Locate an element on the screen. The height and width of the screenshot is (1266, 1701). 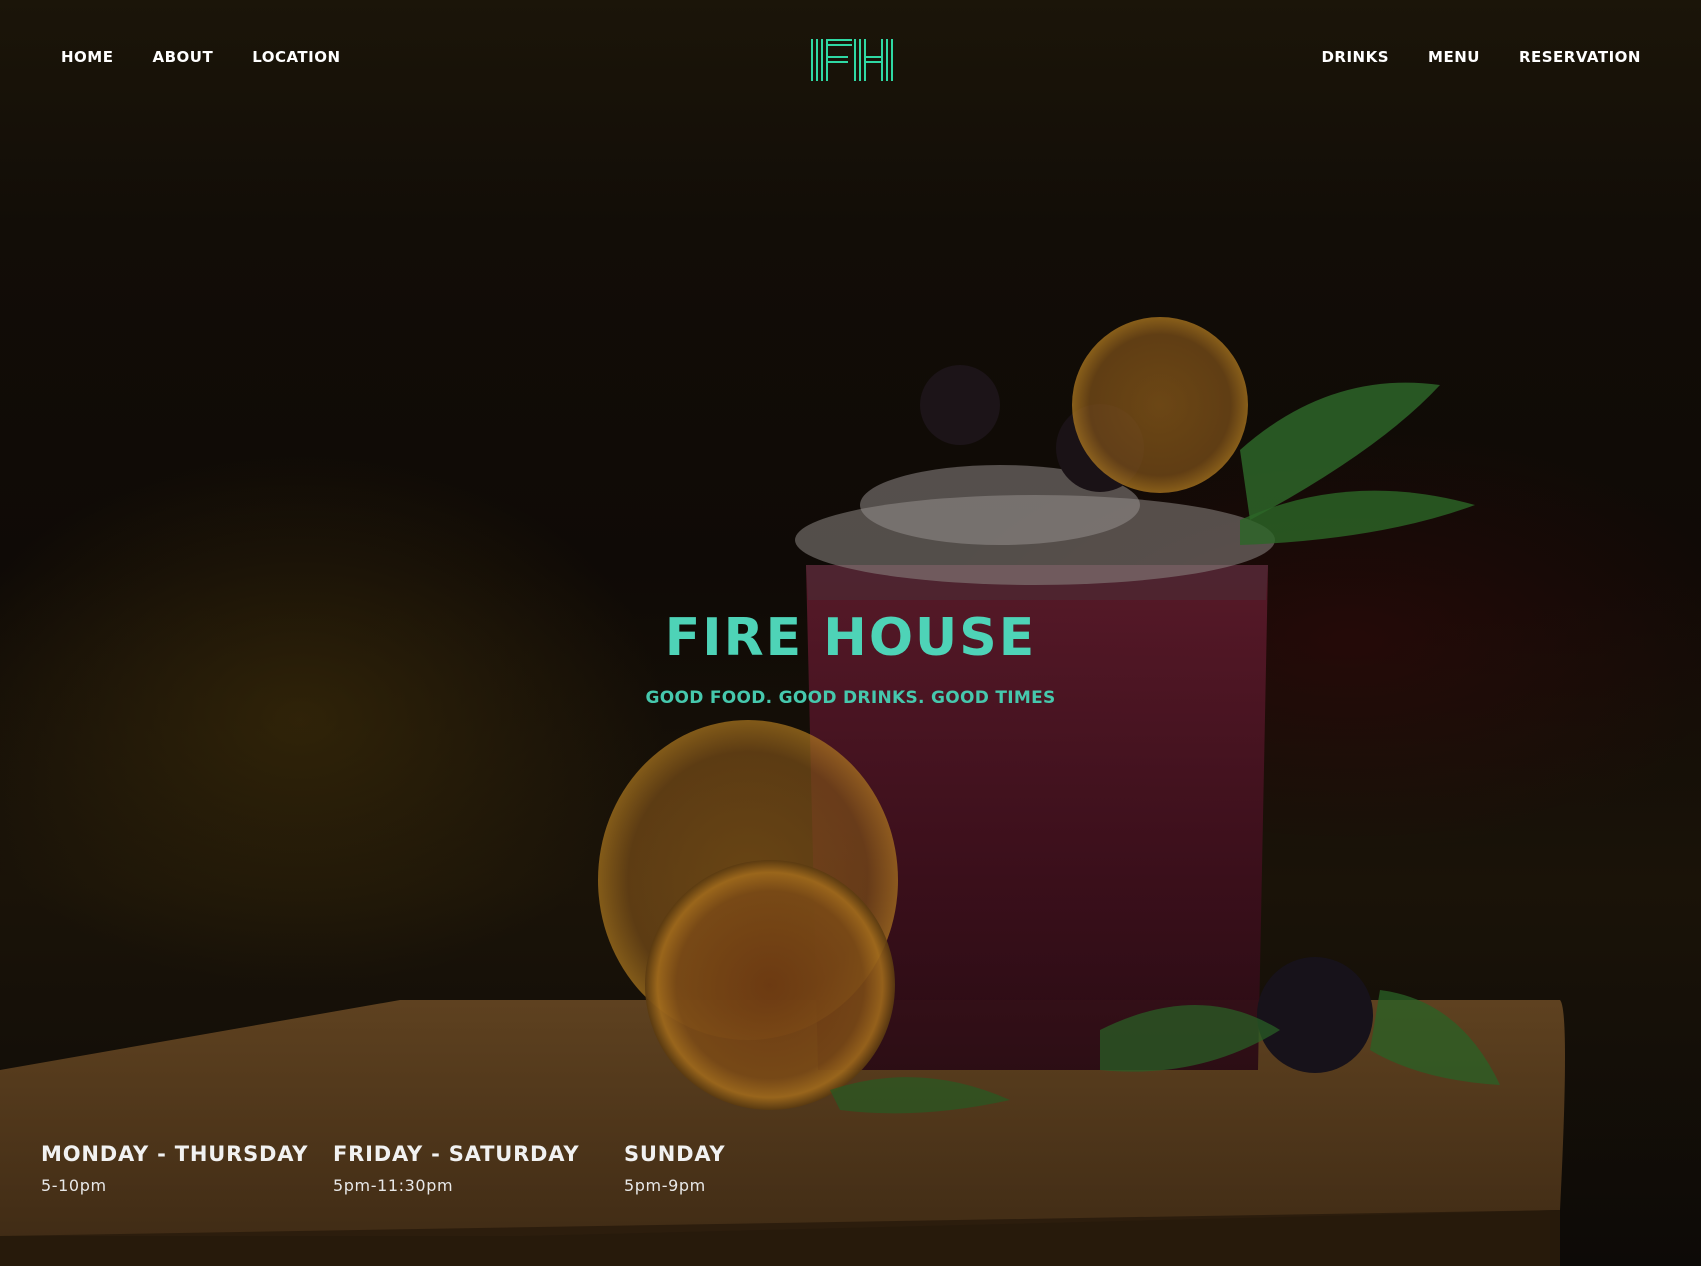
nav-menu-link: MENU is located at coordinates (1454, 57).